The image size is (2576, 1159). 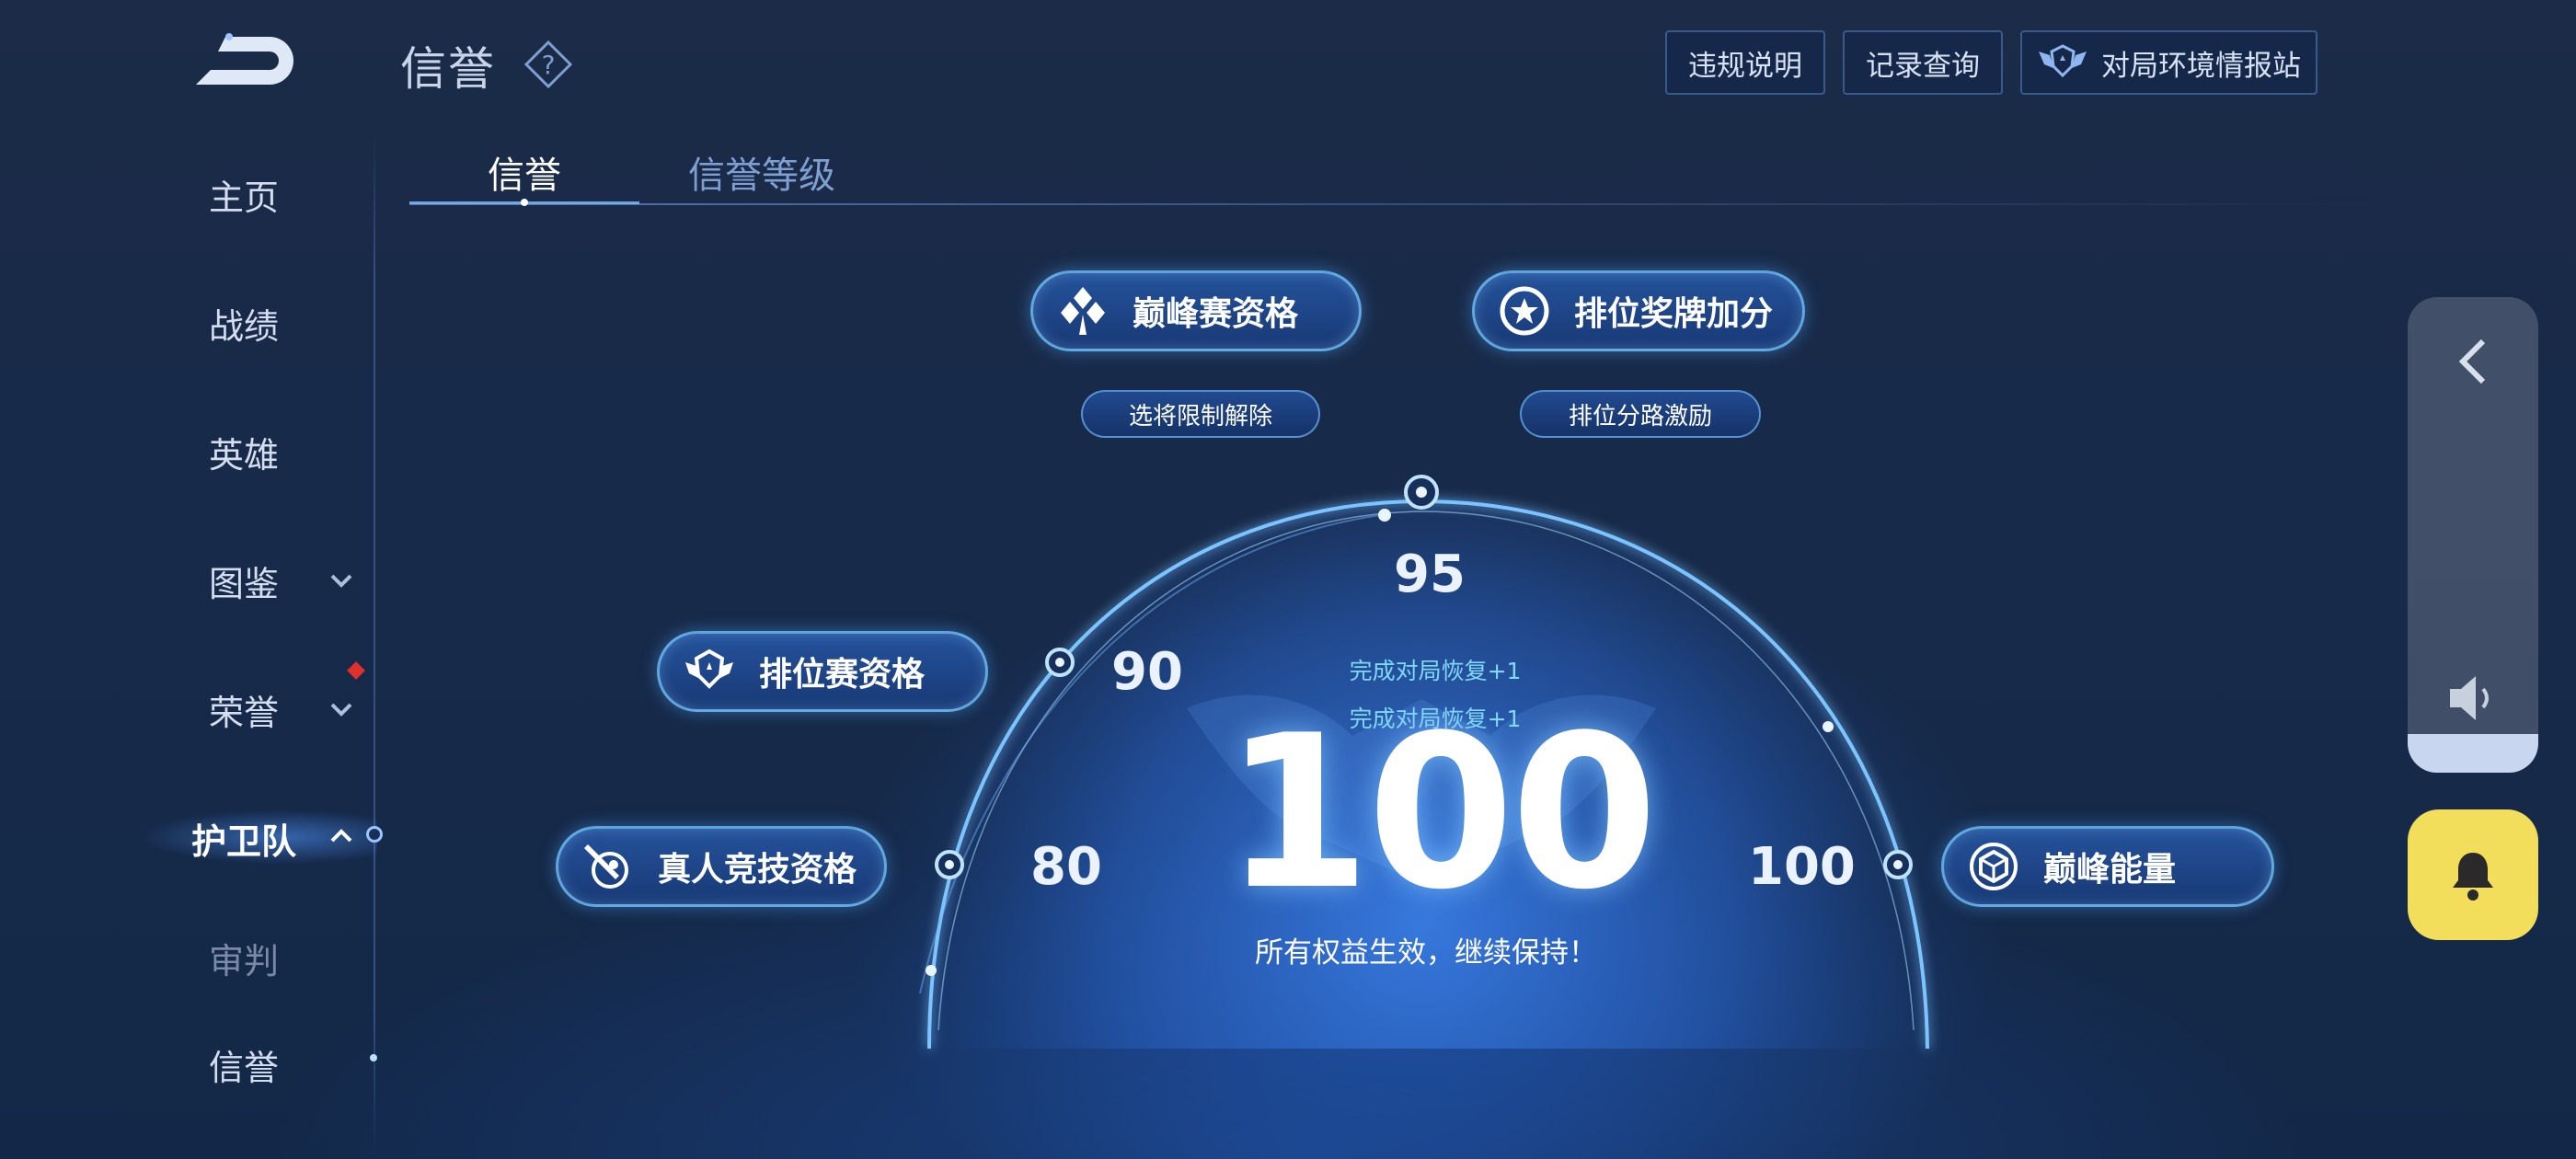 I want to click on sidebar-item-judge: 审判, so click(x=244, y=958).